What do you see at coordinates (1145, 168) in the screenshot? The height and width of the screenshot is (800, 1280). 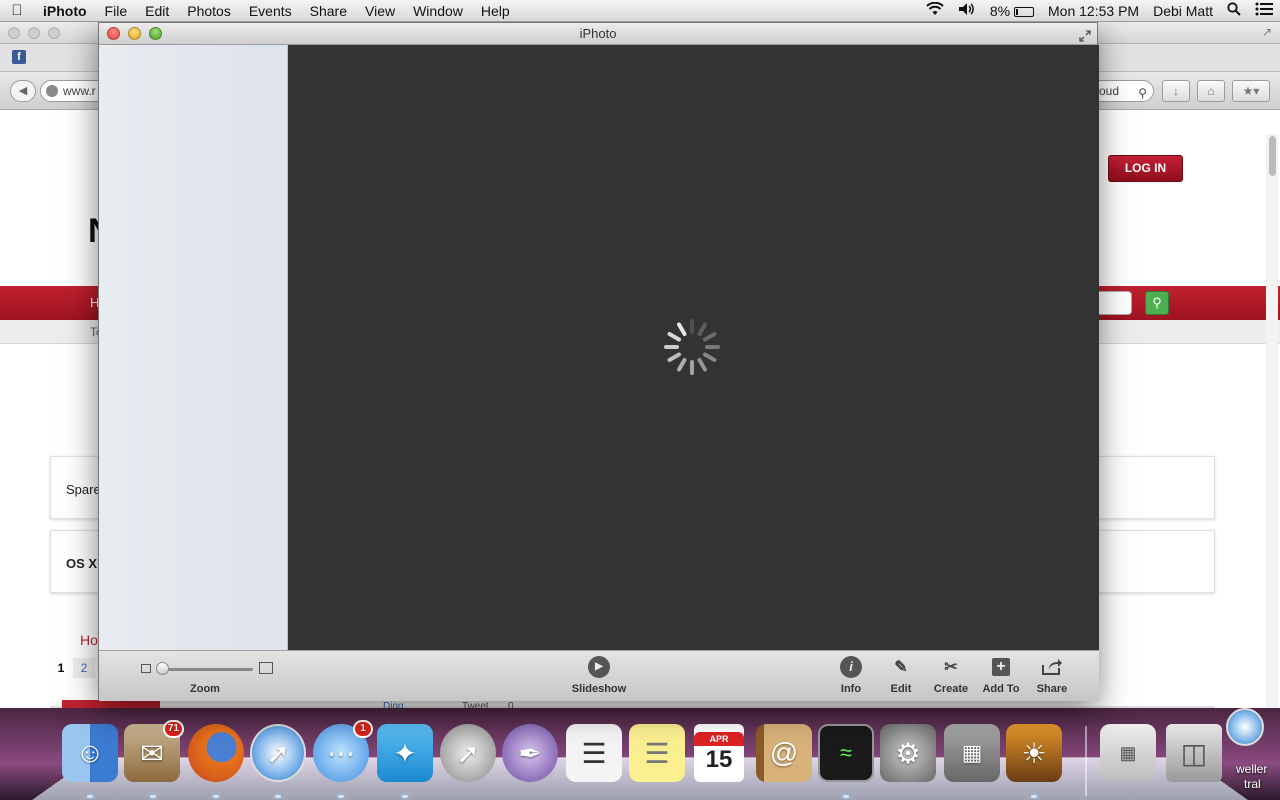 I see `login-button: LOG IN` at bounding box center [1145, 168].